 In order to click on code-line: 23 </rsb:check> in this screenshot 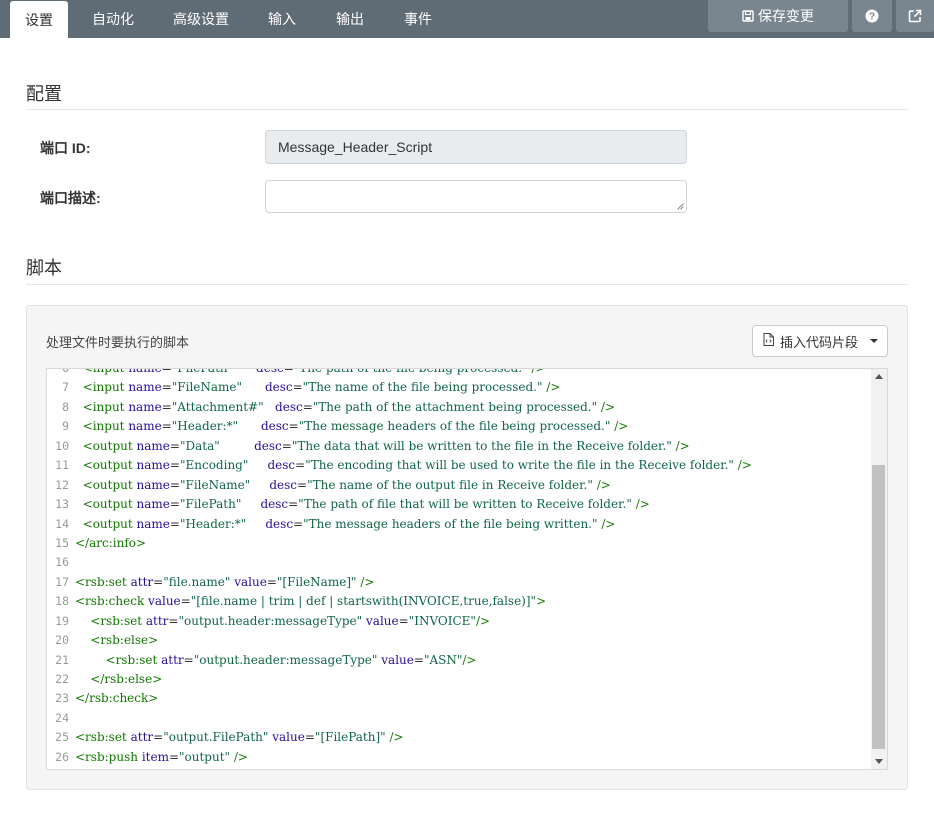, I will do `click(460, 698)`.